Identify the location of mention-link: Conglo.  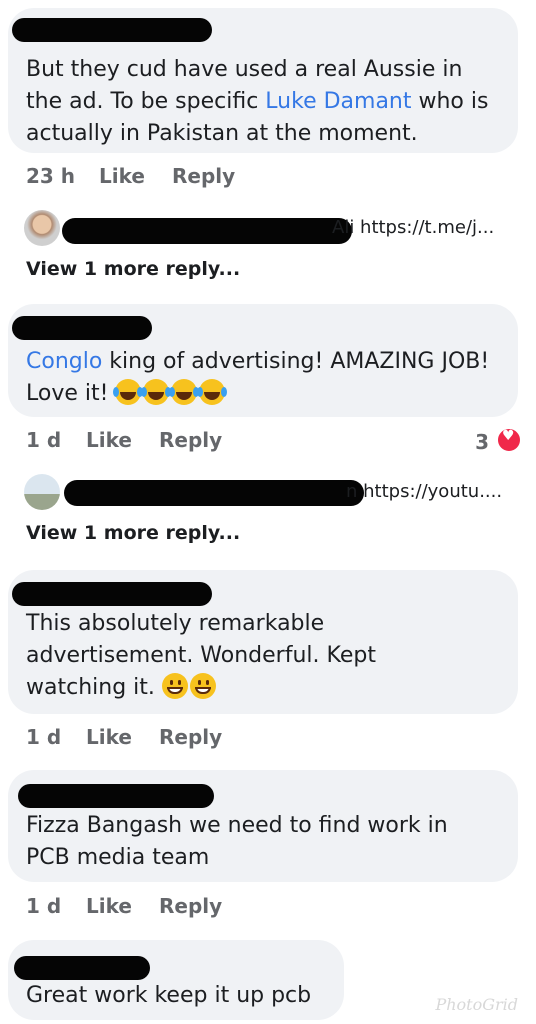
(64, 361).